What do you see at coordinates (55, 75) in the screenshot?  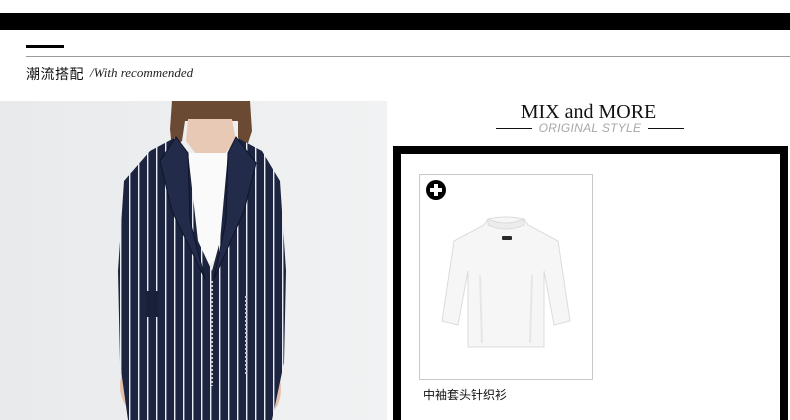 I see `section-title: 潮流搭配` at bounding box center [55, 75].